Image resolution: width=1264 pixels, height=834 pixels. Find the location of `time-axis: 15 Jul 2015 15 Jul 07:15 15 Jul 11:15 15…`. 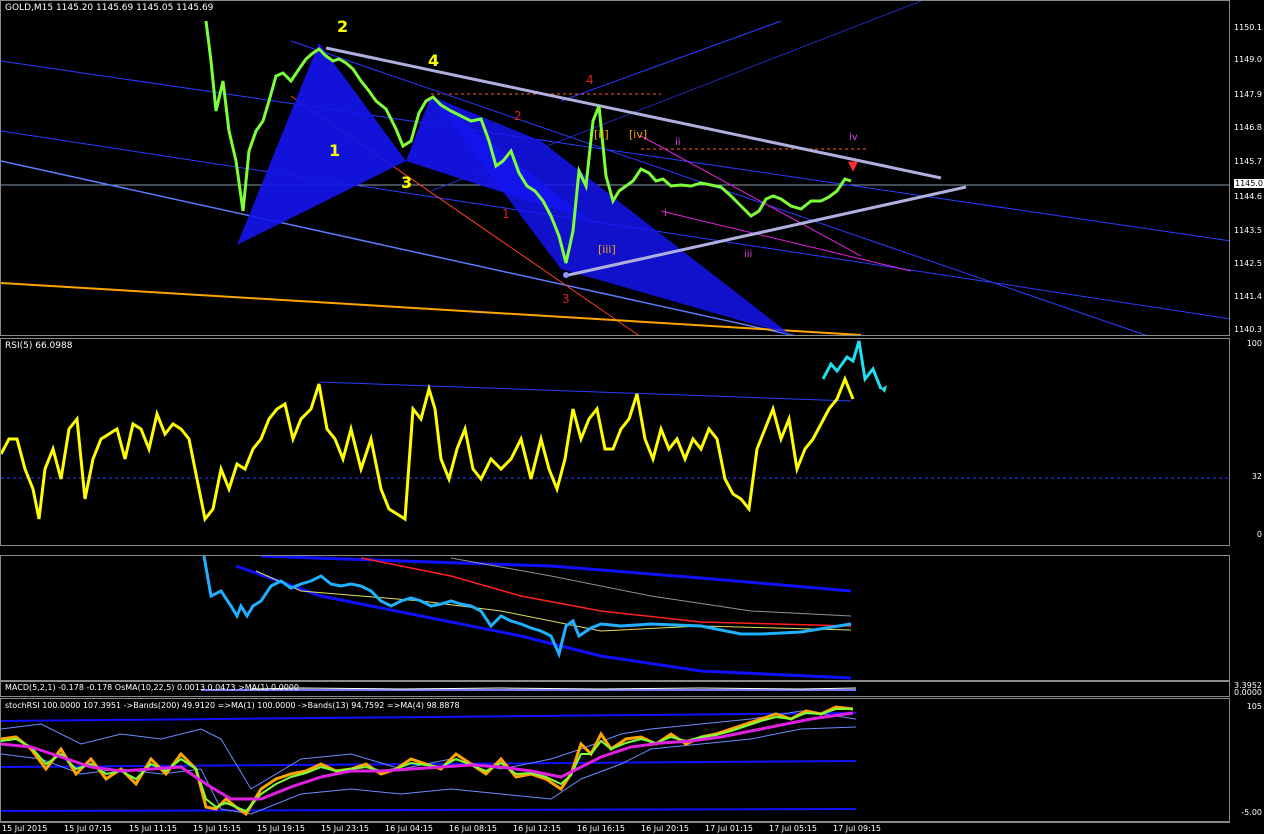

time-axis: 15 Jul 2015 15 Jul 07:15 15 Jul 11:15 15… is located at coordinates (615, 828).